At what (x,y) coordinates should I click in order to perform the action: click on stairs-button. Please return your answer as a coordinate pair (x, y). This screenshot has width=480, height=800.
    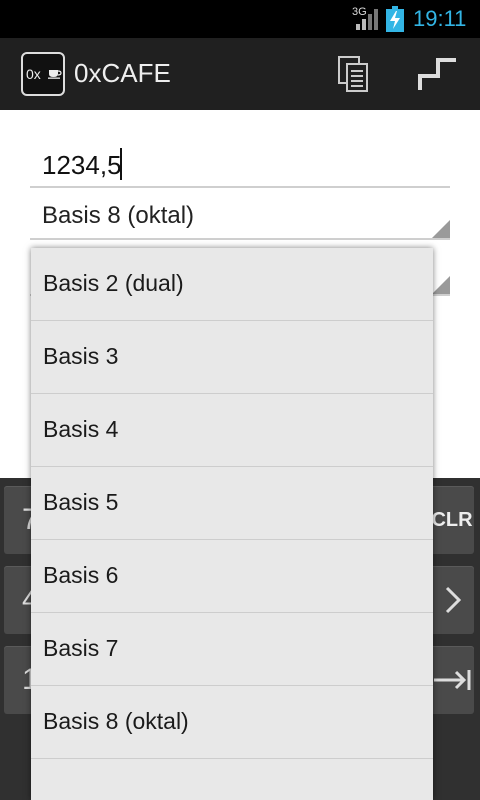
    Looking at the image, I should click on (438, 74).